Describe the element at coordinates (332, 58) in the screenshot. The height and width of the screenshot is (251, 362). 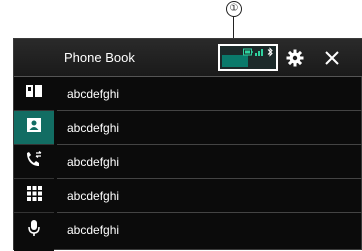
I see `close-button` at that location.